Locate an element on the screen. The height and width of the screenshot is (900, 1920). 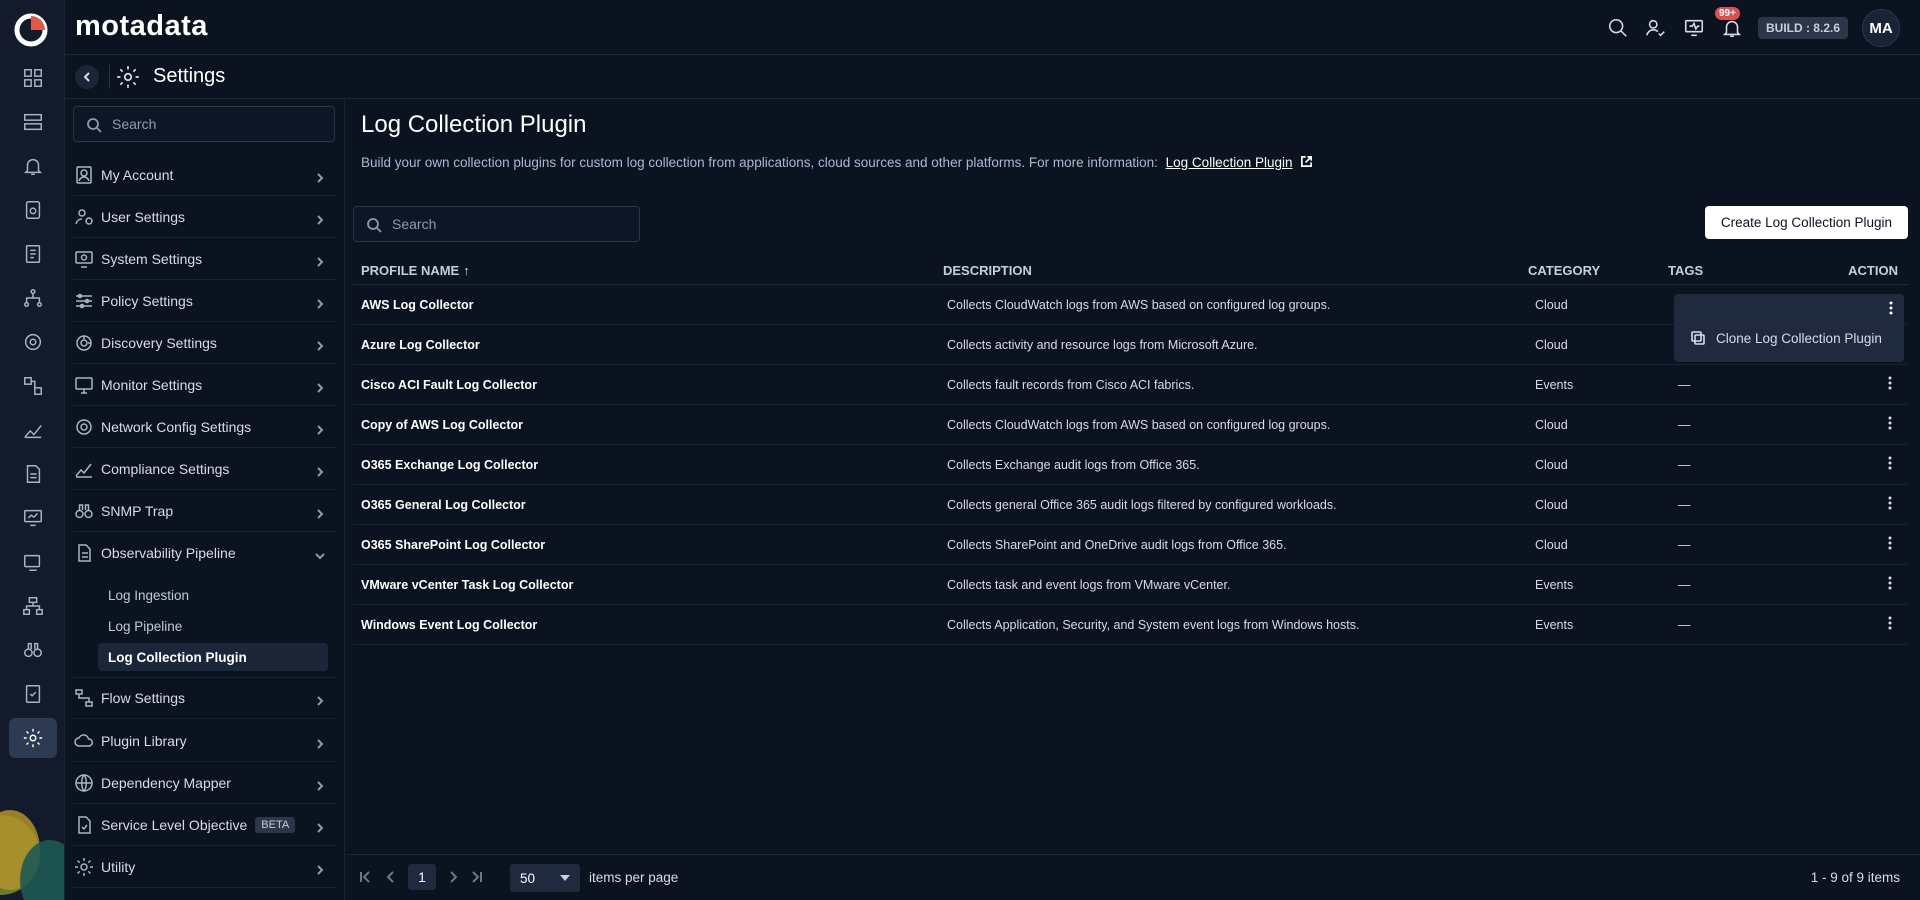
cell-profile-name: Cisco ACI Fault Log Collector is located at coordinates (449, 384).